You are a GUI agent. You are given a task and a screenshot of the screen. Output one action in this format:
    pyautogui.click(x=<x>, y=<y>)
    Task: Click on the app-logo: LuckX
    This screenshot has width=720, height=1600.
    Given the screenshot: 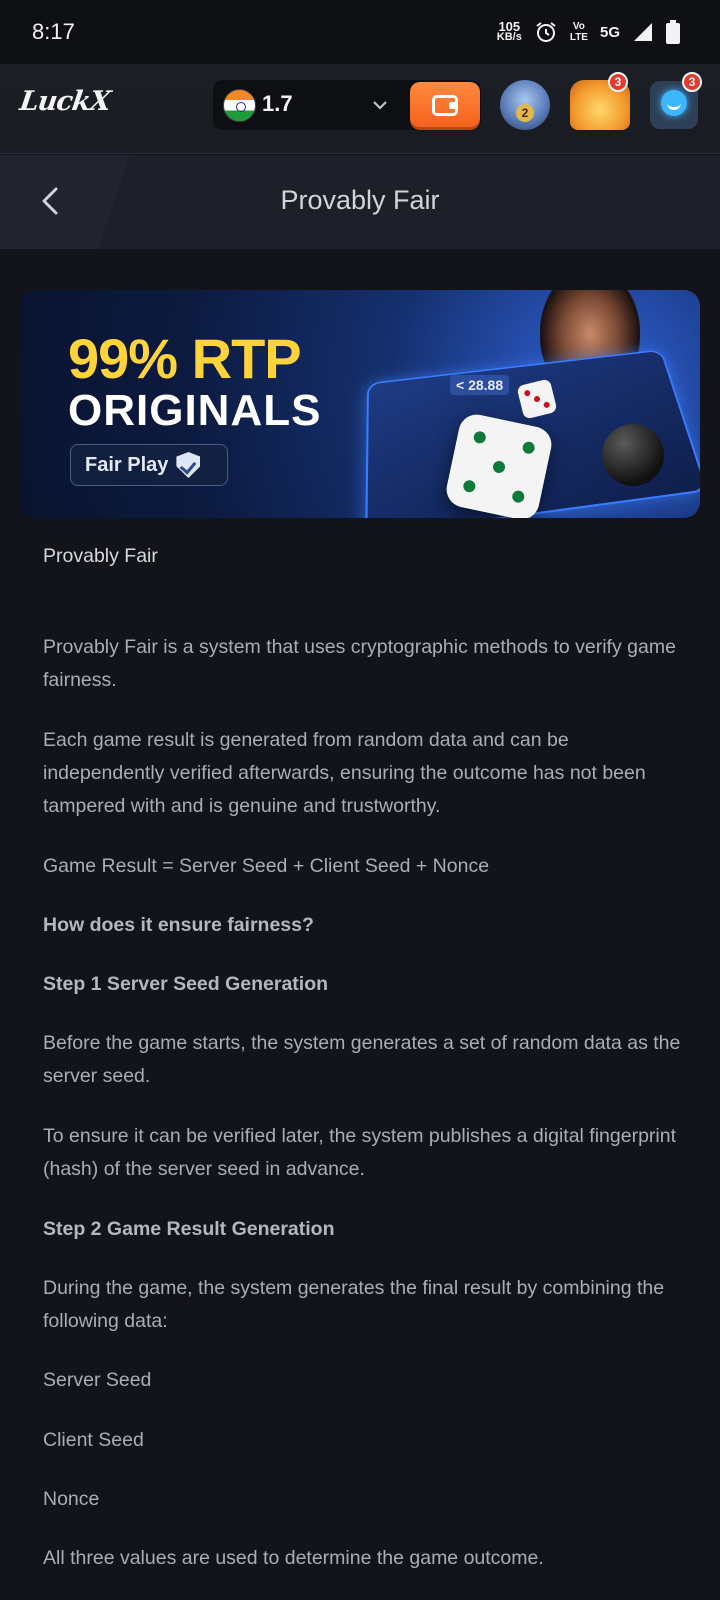 What is the action you would take?
    pyautogui.click(x=65, y=101)
    